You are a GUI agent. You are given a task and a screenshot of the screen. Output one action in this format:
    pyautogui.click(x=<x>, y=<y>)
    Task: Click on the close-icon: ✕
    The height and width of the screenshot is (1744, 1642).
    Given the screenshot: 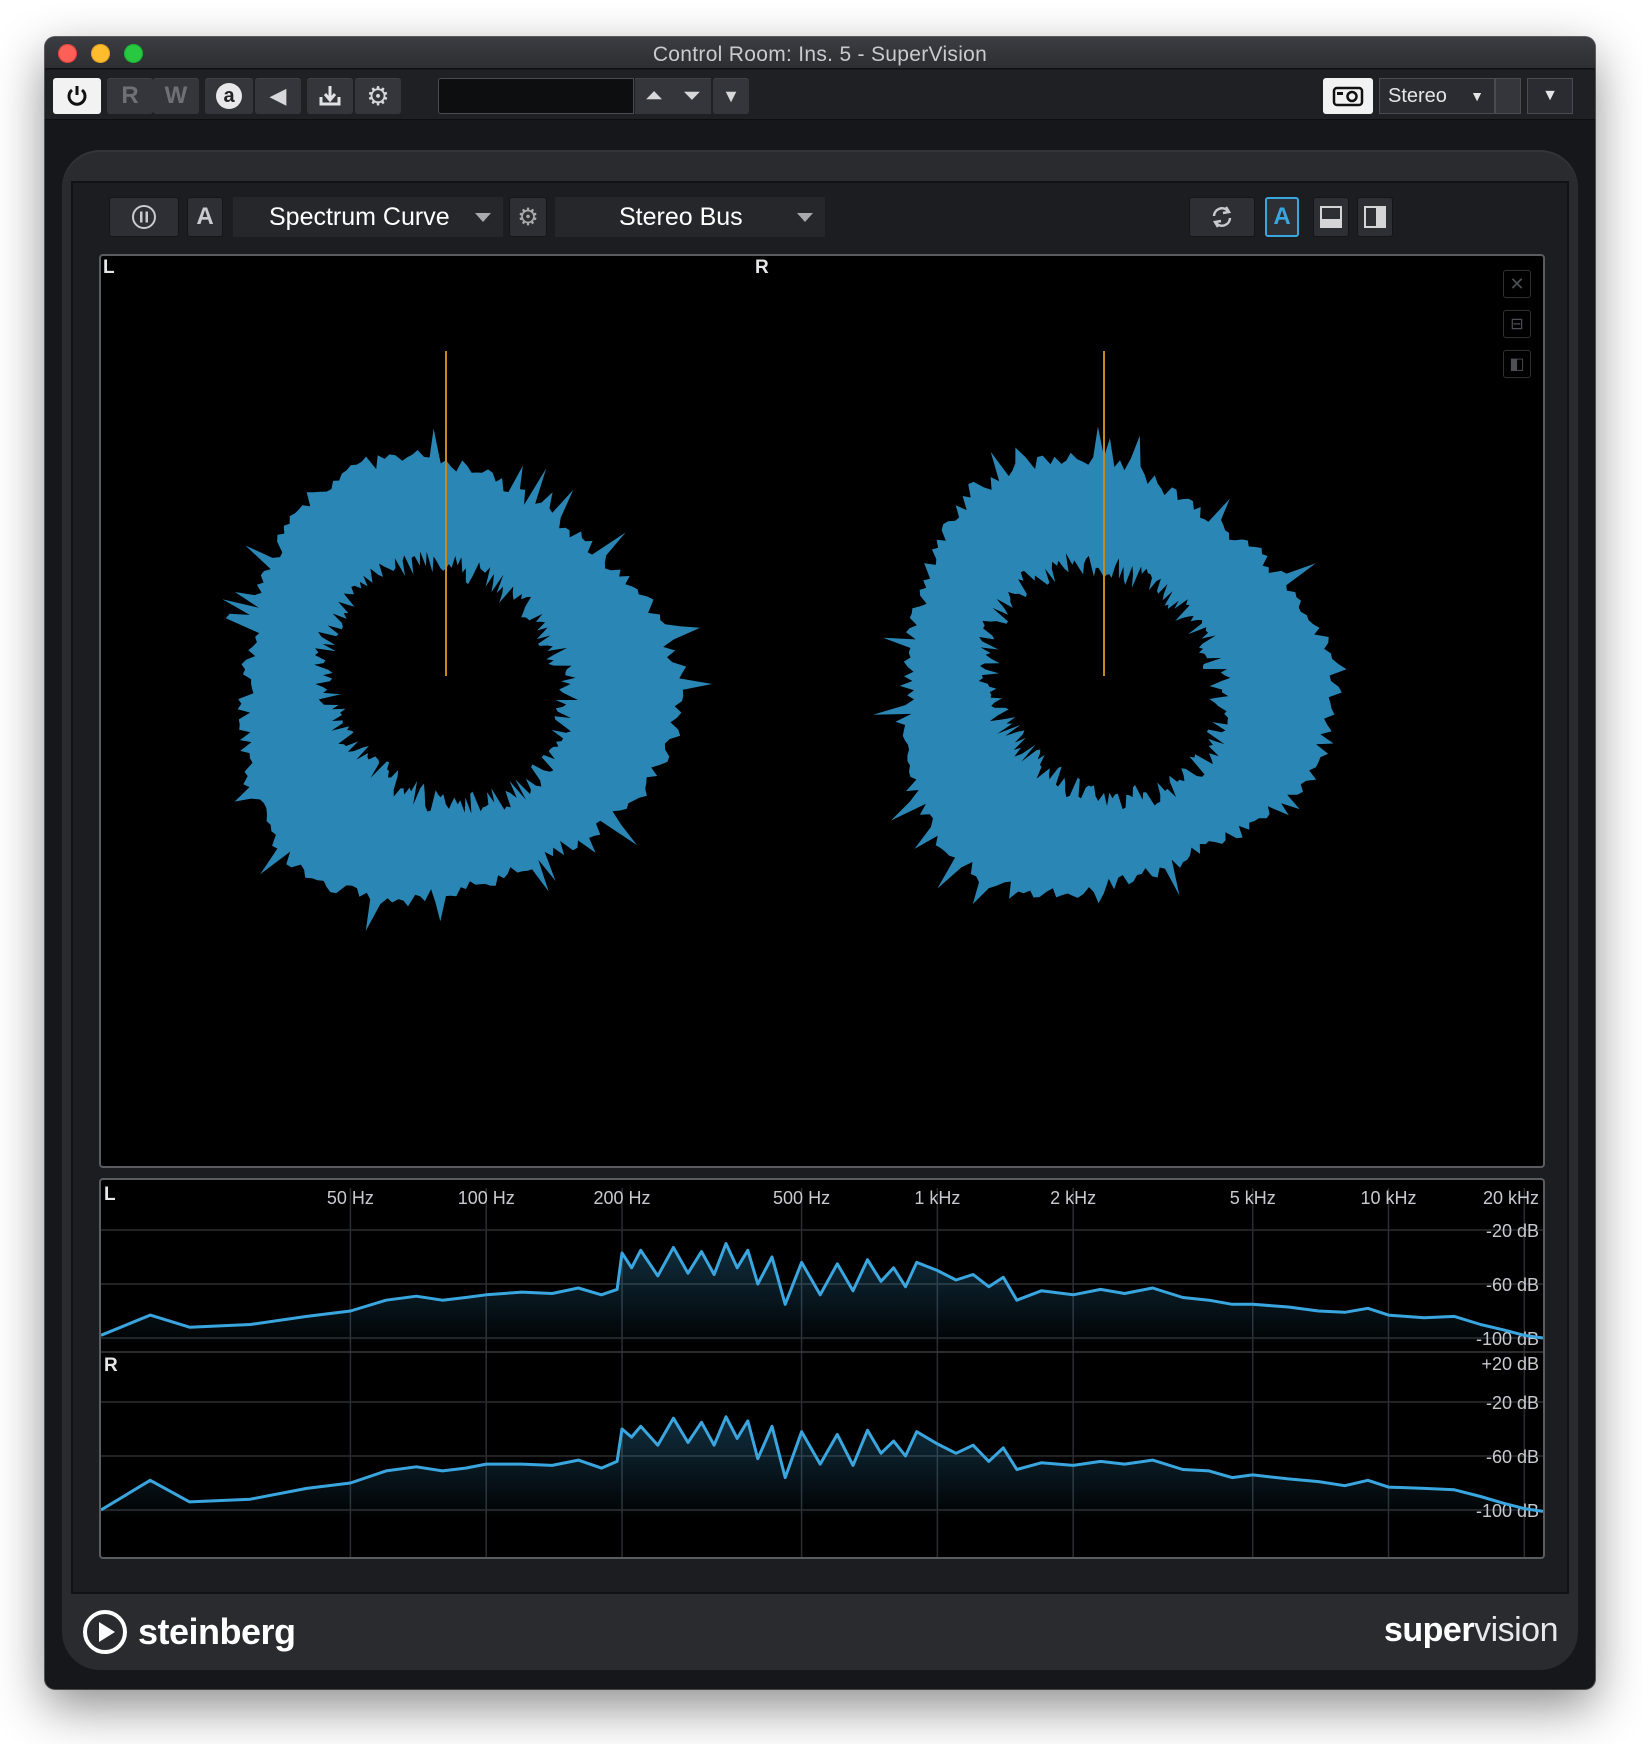 What is the action you would take?
    pyautogui.click(x=1517, y=283)
    